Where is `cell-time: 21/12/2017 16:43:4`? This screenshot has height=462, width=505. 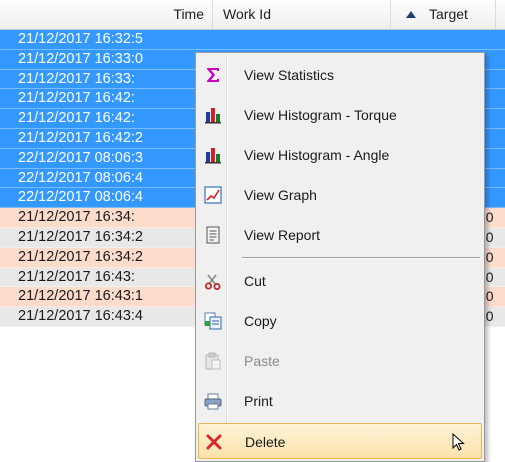 cell-time: 21/12/2017 16:43:4 is located at coordinates (80, 316).